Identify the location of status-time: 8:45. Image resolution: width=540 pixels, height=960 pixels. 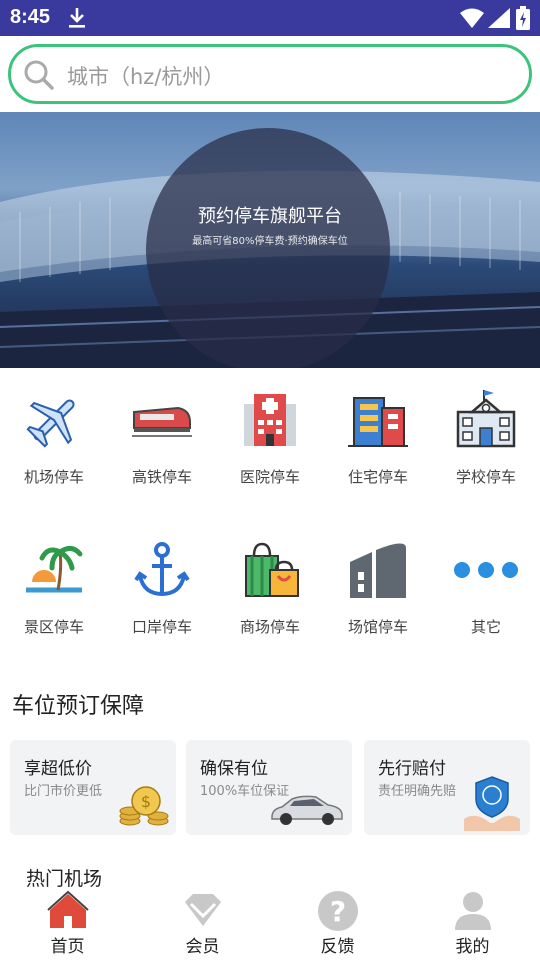
(30, 17).